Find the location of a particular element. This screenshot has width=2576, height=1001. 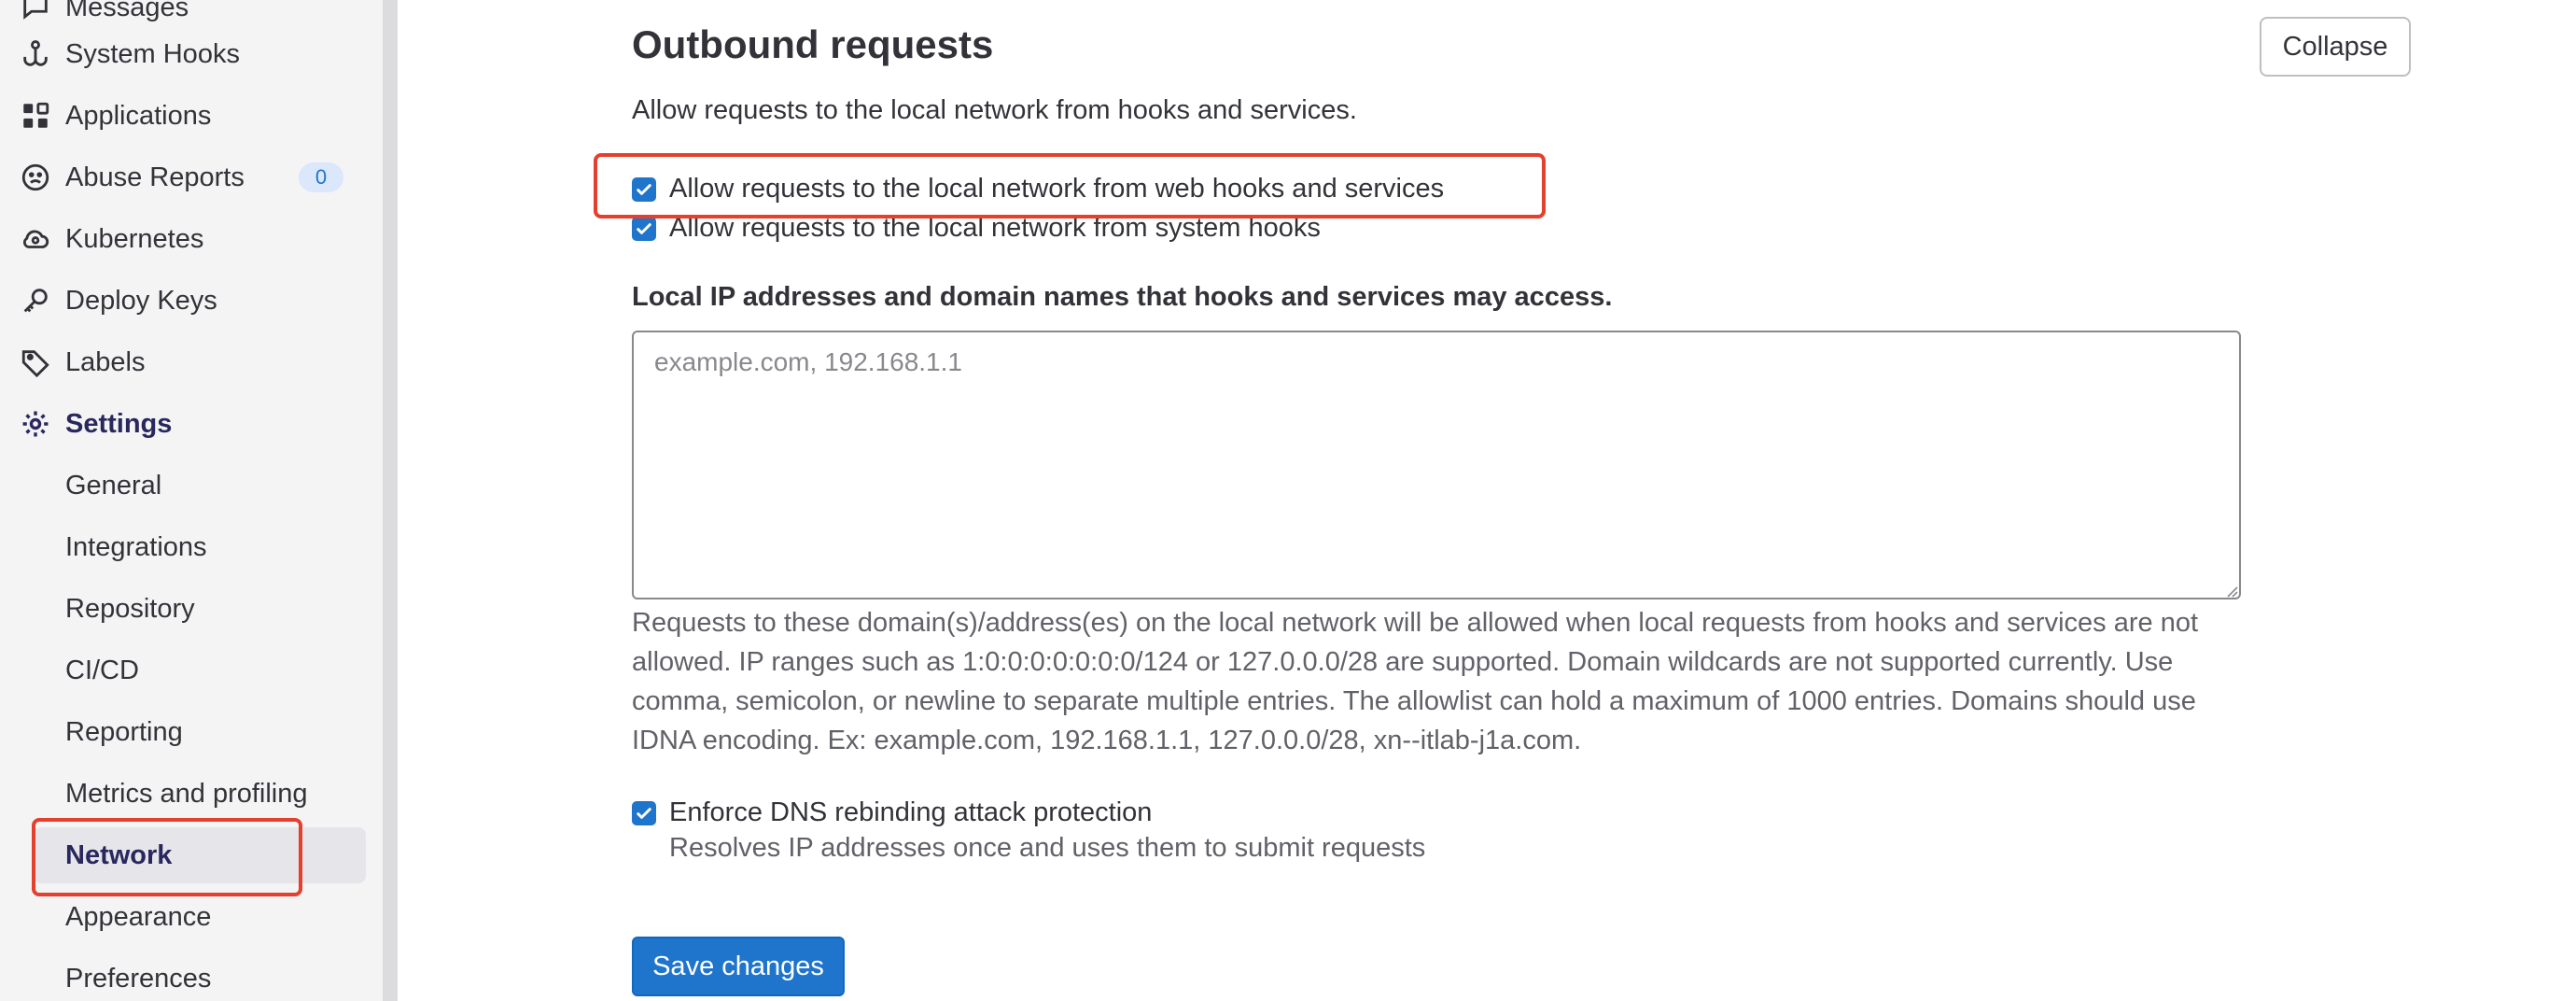

sidebar-item-label: Kubernetes is located at coordinates (134, 238).